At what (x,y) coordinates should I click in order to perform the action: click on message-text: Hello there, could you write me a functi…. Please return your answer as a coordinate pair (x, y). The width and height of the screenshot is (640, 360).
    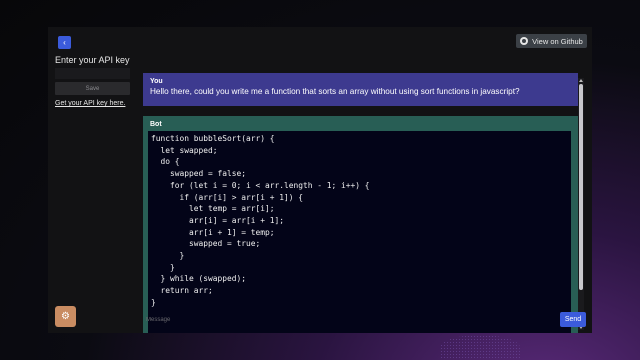
    Looking at the image, I should click on (335, 91).